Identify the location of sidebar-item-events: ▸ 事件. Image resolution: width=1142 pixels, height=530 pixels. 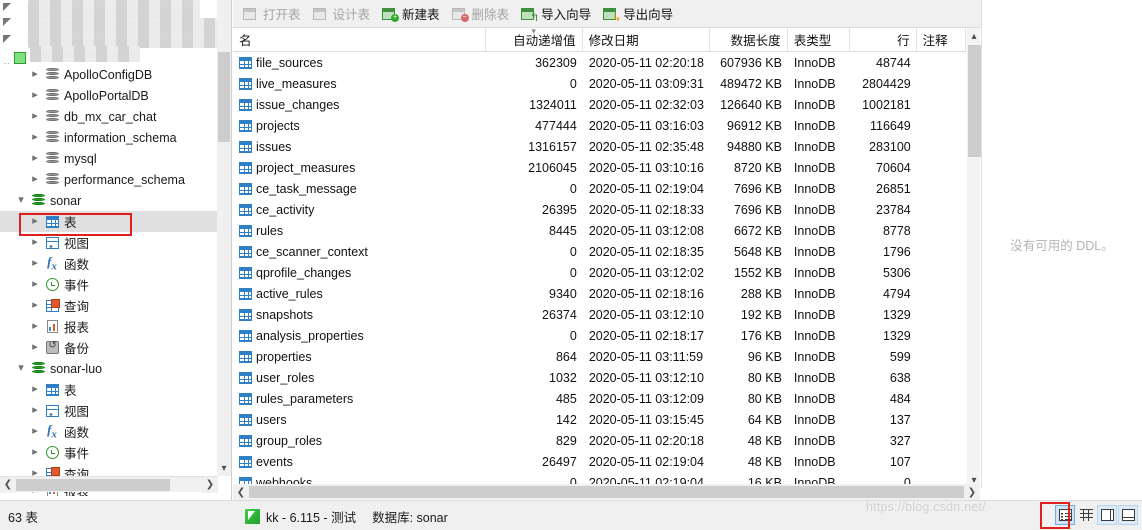
(109, 284).